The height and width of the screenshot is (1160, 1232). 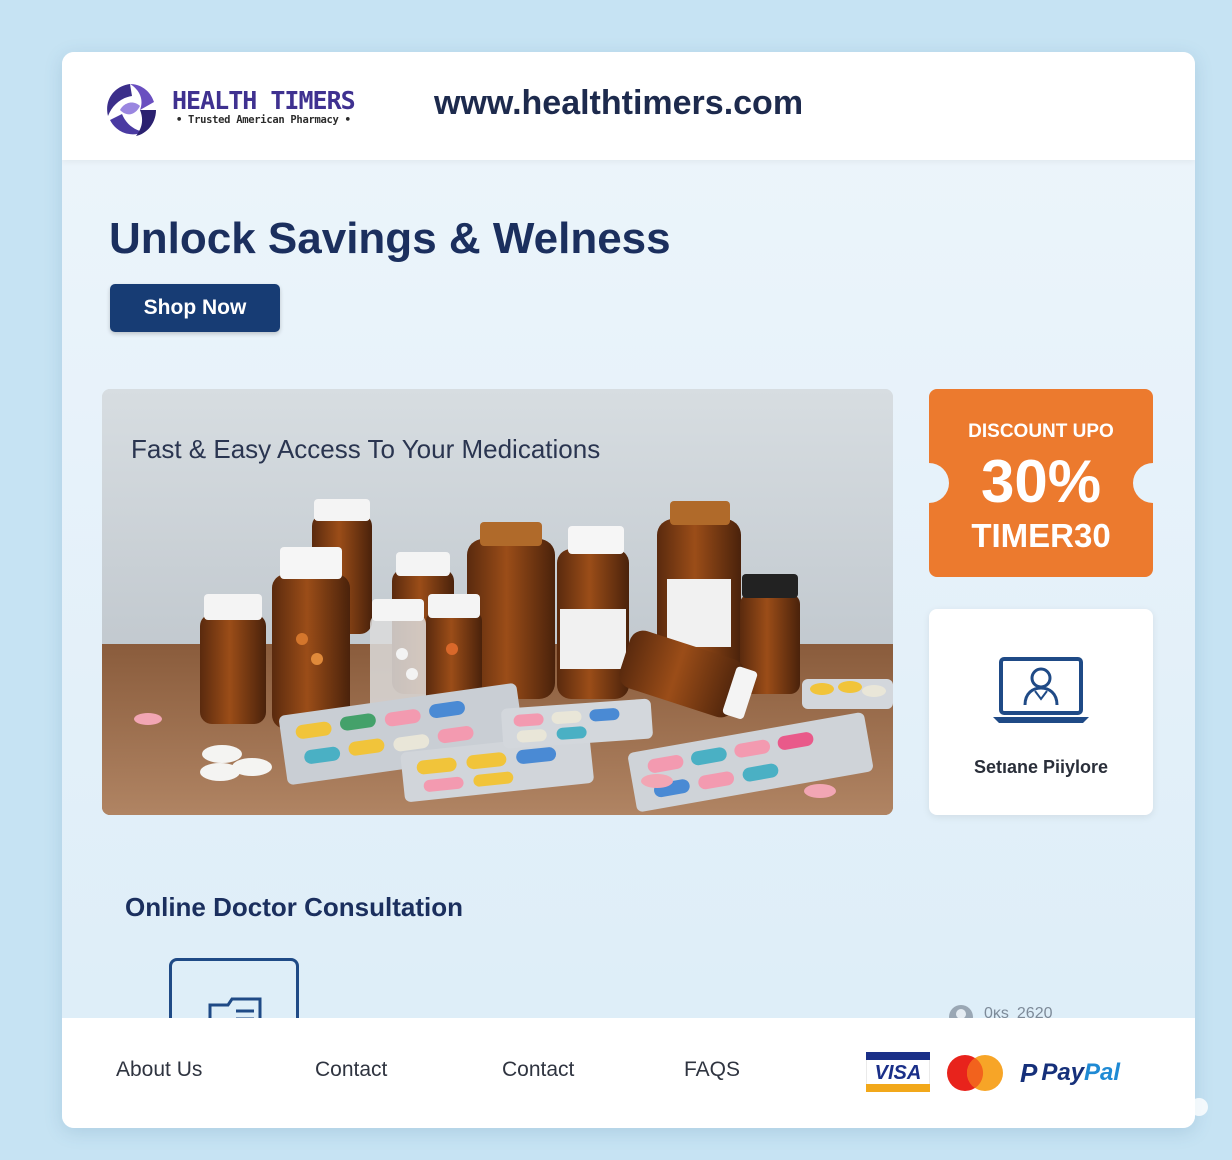 I want to click on discount-coupon: DISCOUNT UPO 30% TIMER30, so click(x=1041, y=483).